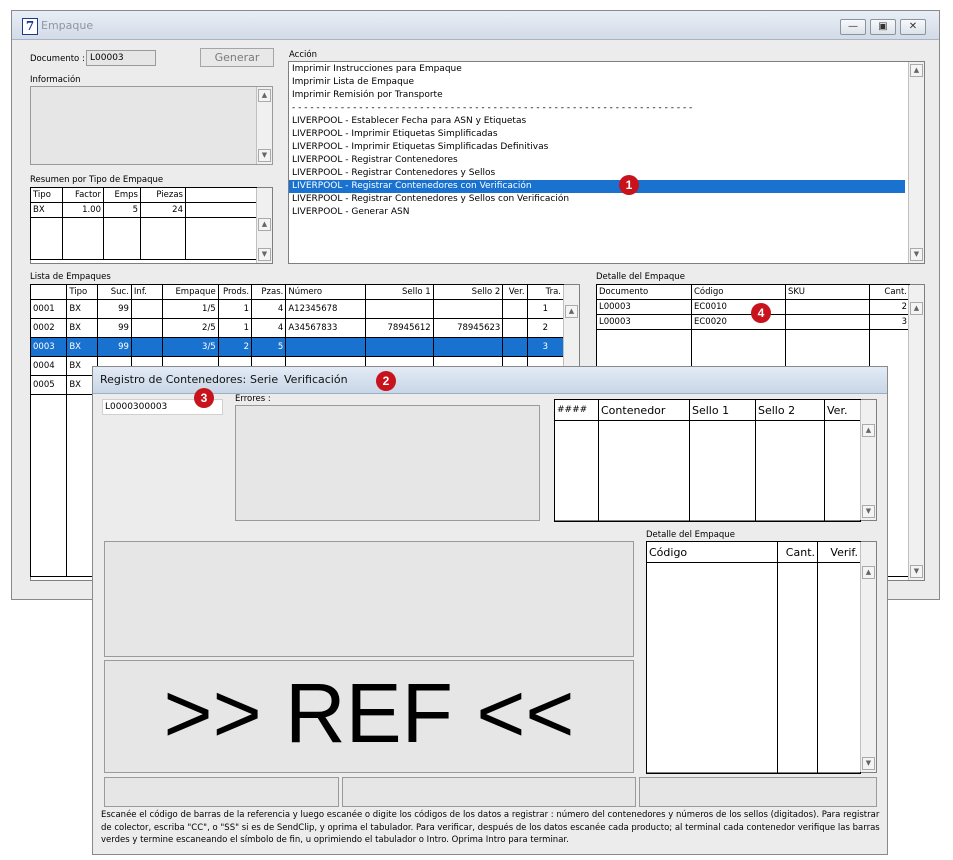 The height and width of the screenshot is (860, 953). I want to click on informacion-box: ▲ ▼, so click(151, 125).